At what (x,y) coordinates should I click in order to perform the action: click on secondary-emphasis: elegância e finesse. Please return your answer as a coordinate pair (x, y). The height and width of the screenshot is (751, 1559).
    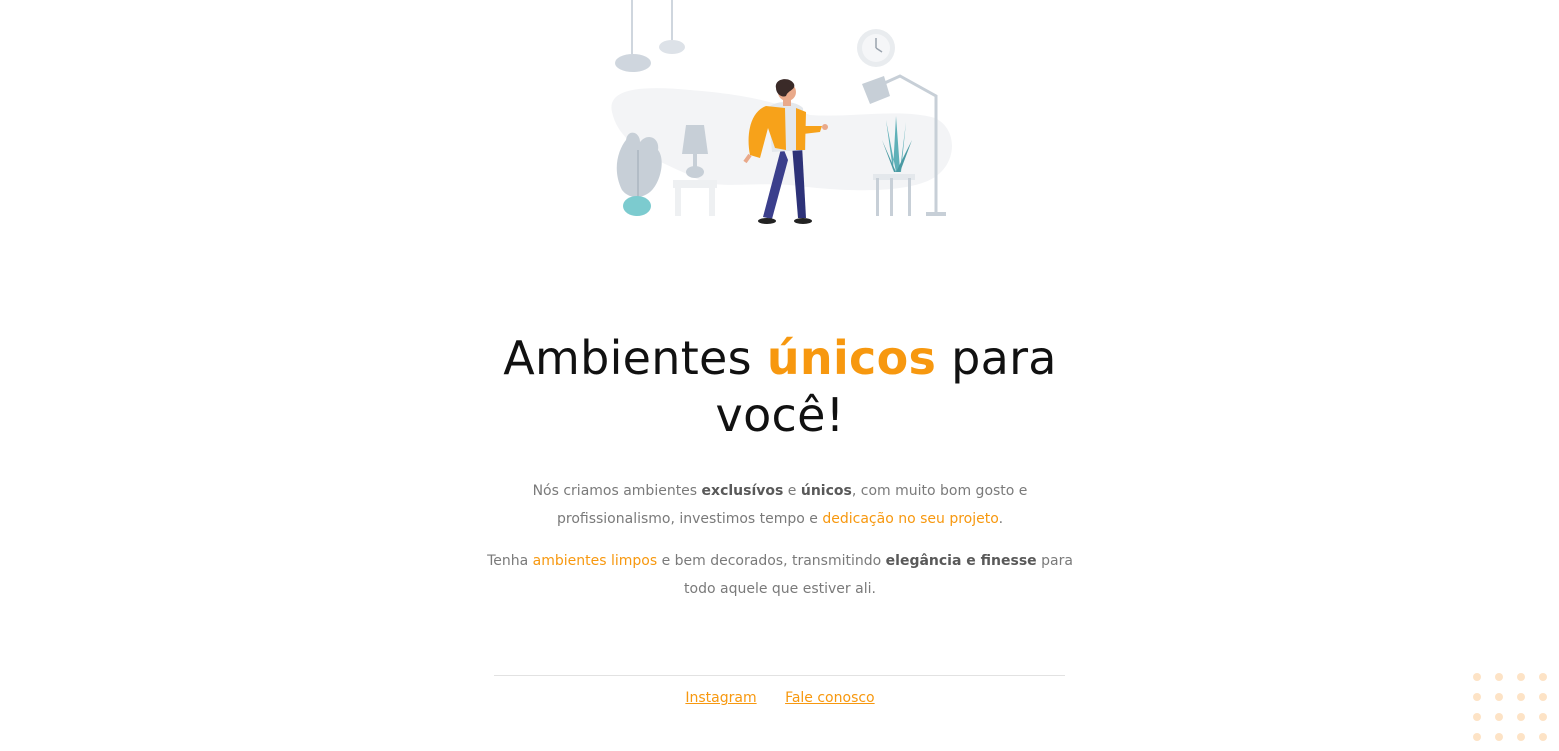
    Looking at the image, I should click on (961, 561).